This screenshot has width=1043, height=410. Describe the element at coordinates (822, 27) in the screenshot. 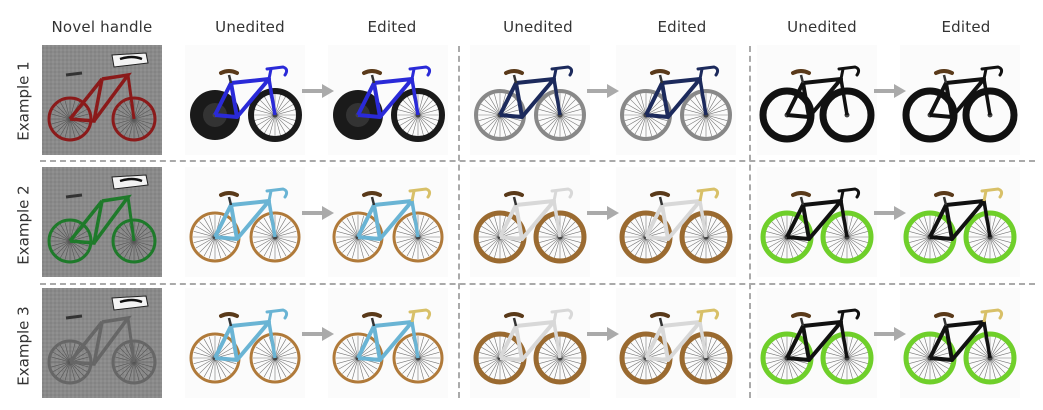

I see `header-unedited-3: Unedited` at that location.